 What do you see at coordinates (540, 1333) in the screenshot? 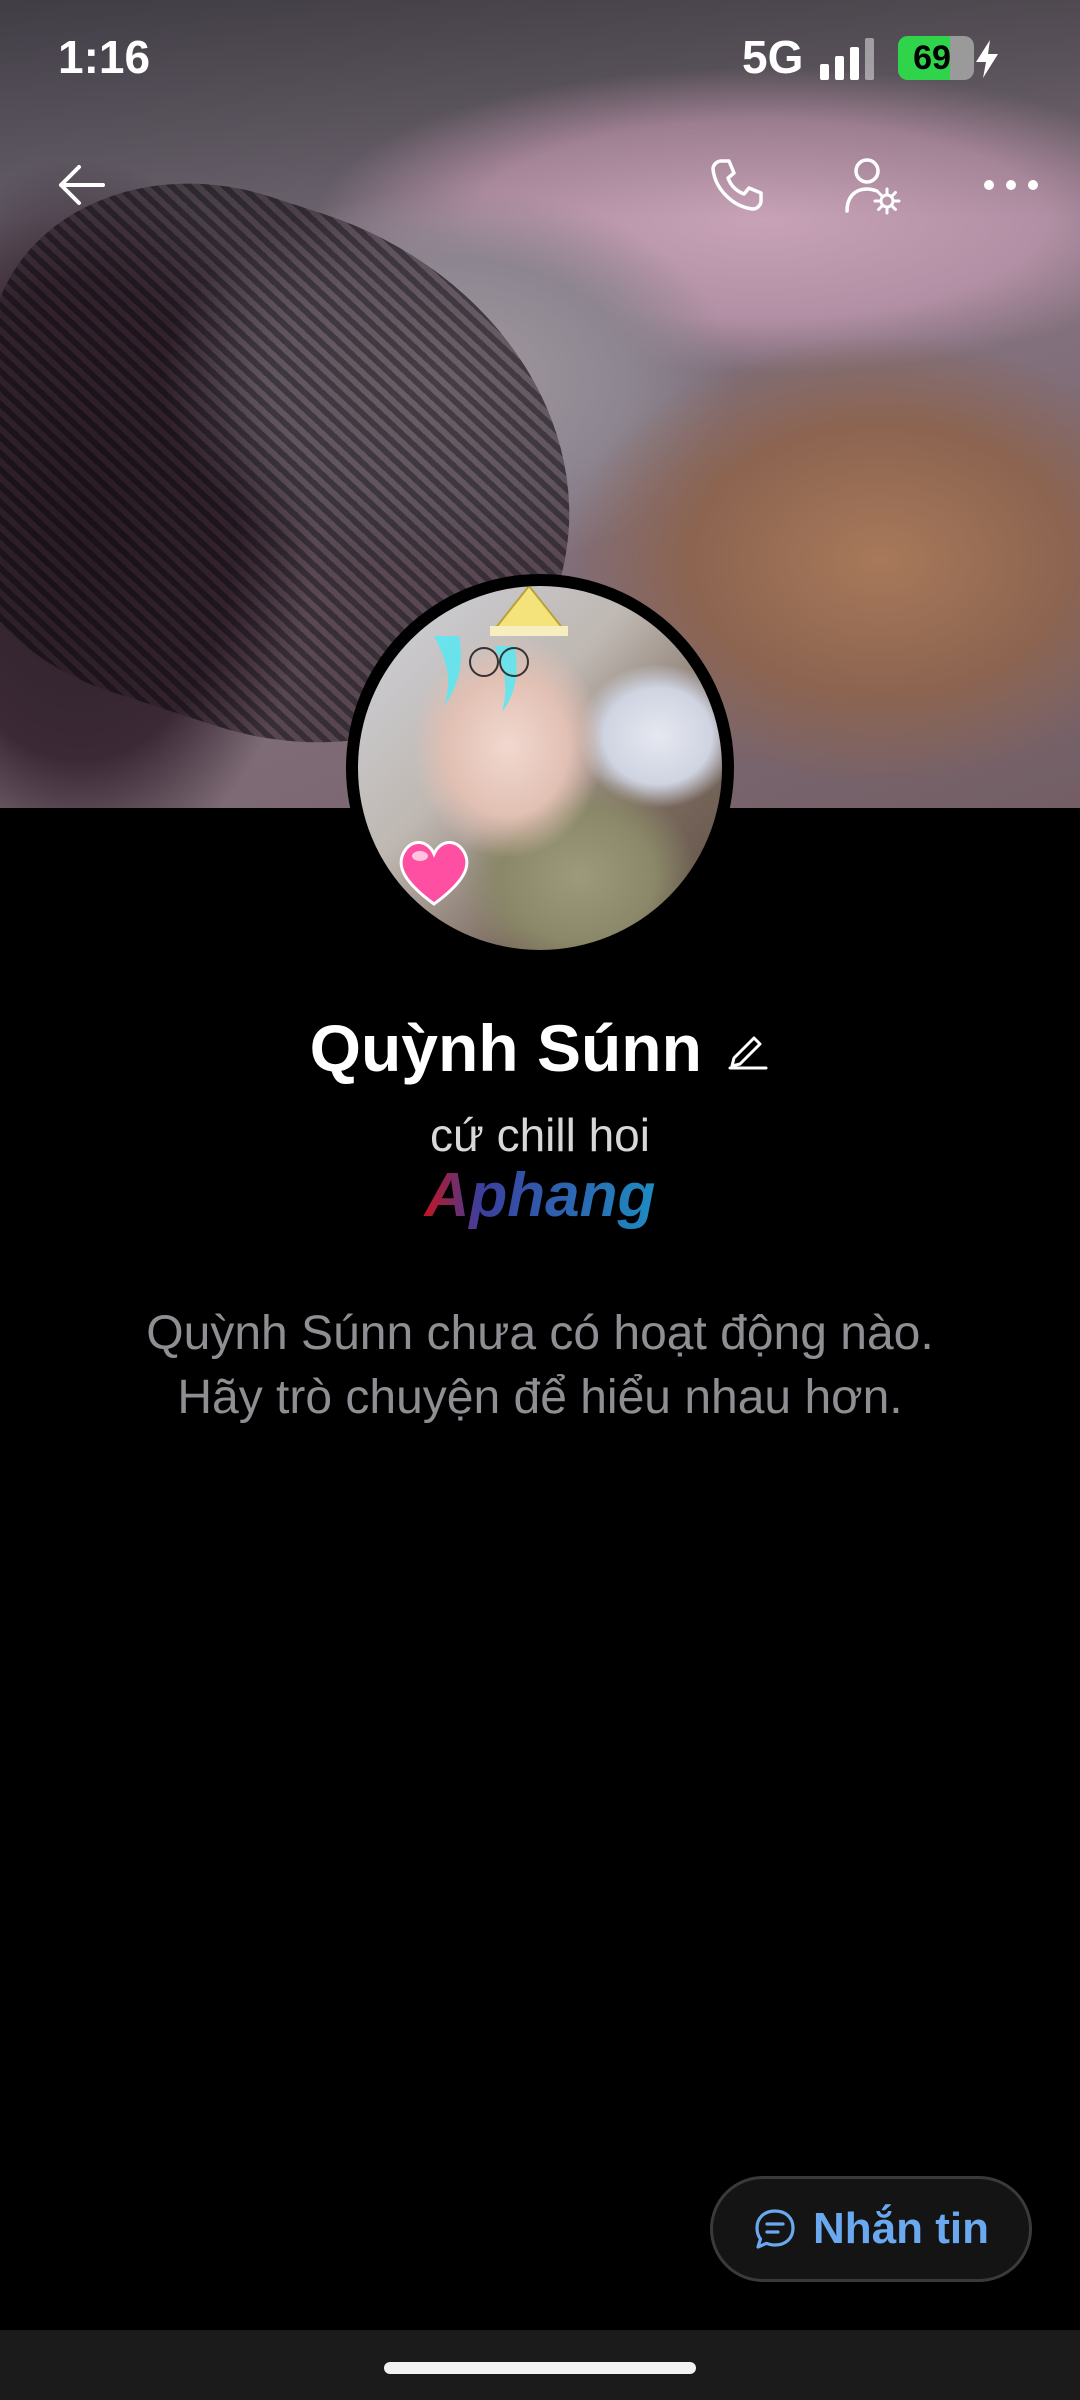
I see `empty-message-line-1: Quỳnh Súnn chưa có hoạt động nào.` at bounding box center [540, 1333].